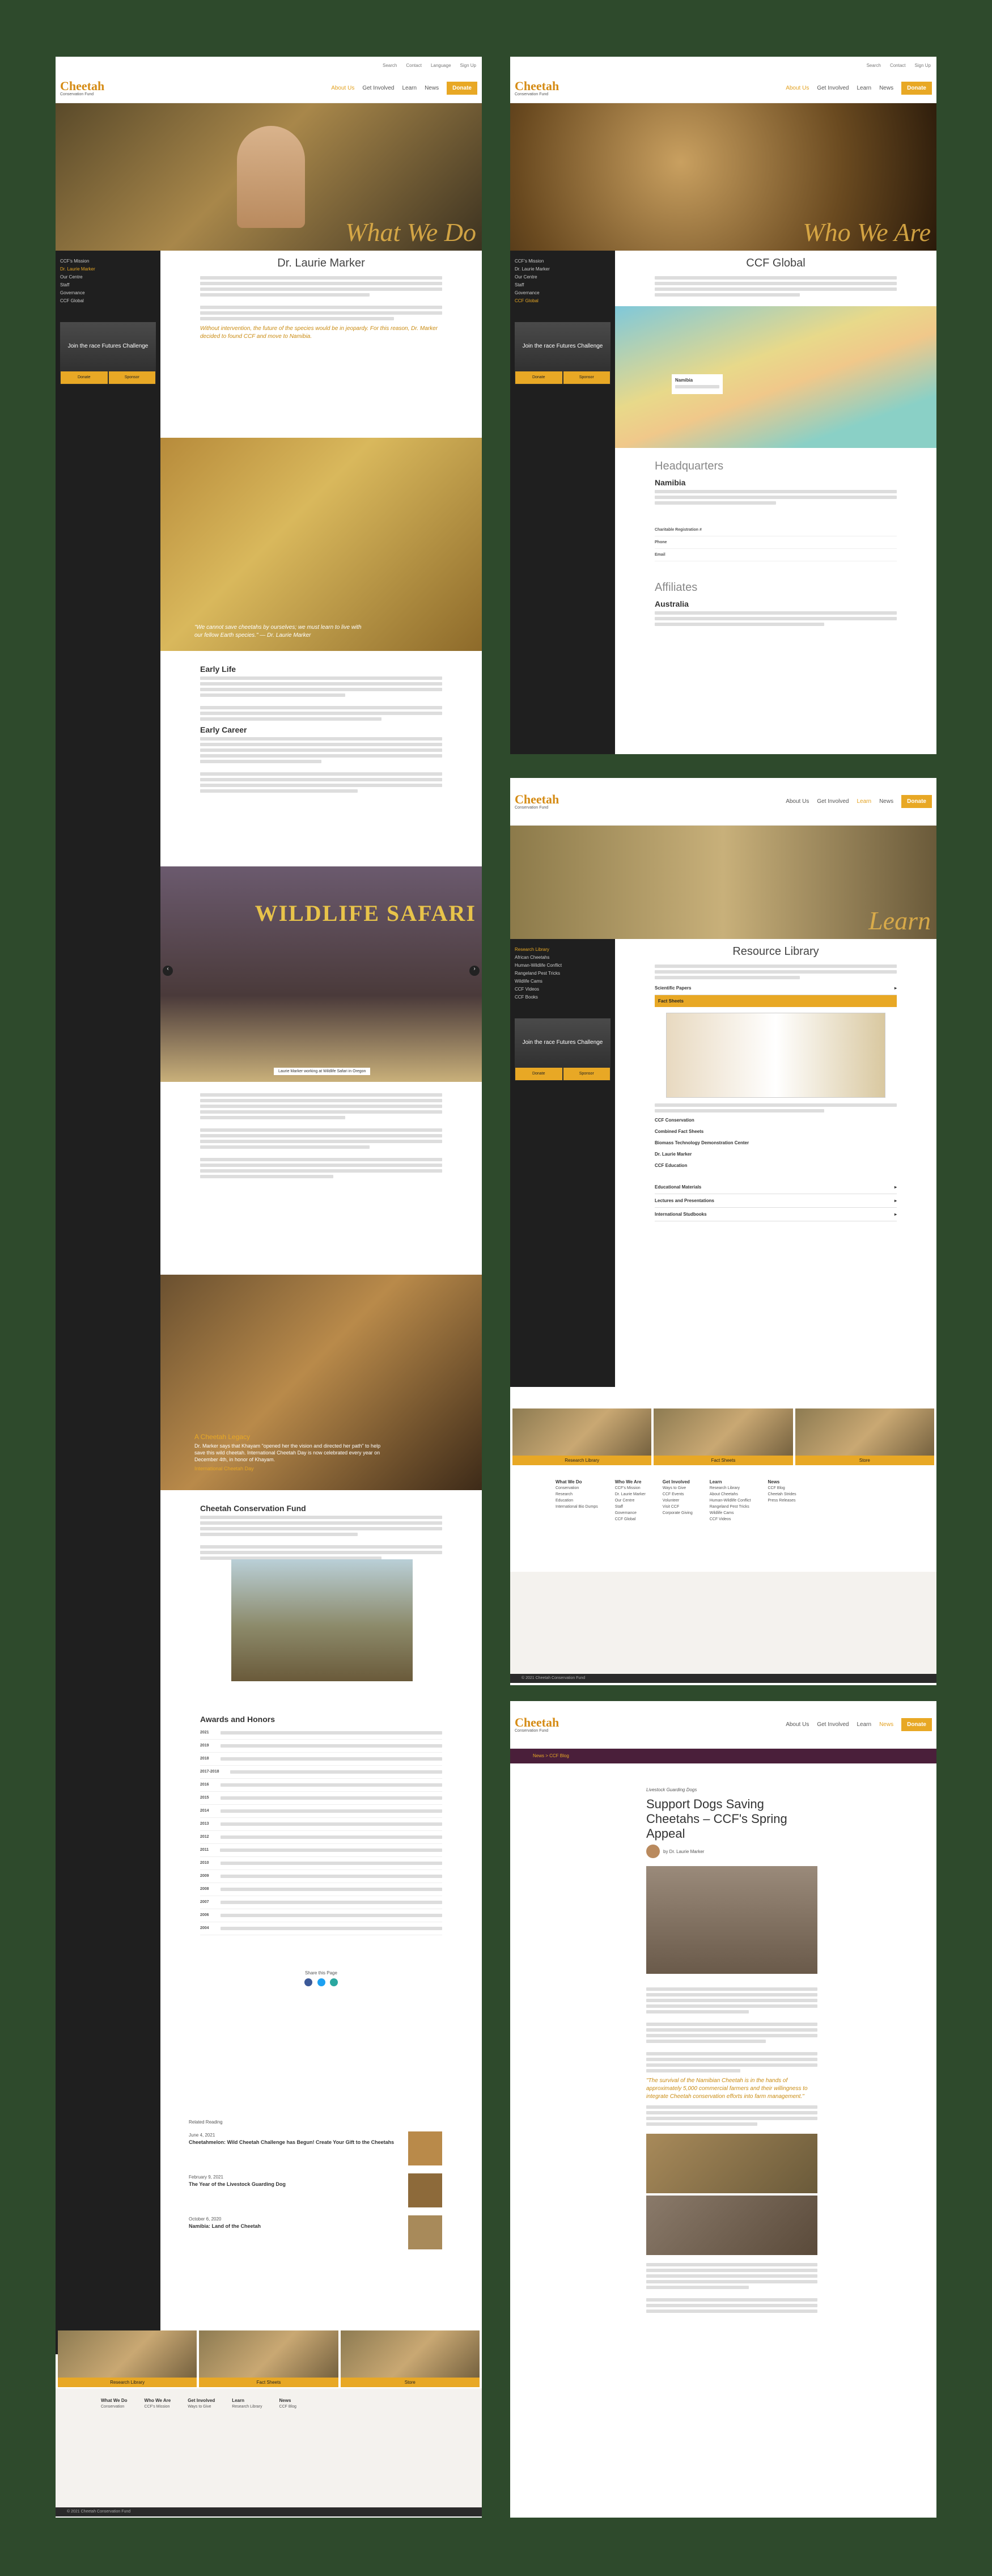 The height and width of the screenshot is (2576, 992). I want to click on accordion-lectures: Lectures and Presentations ▸, so click(776, 1201).